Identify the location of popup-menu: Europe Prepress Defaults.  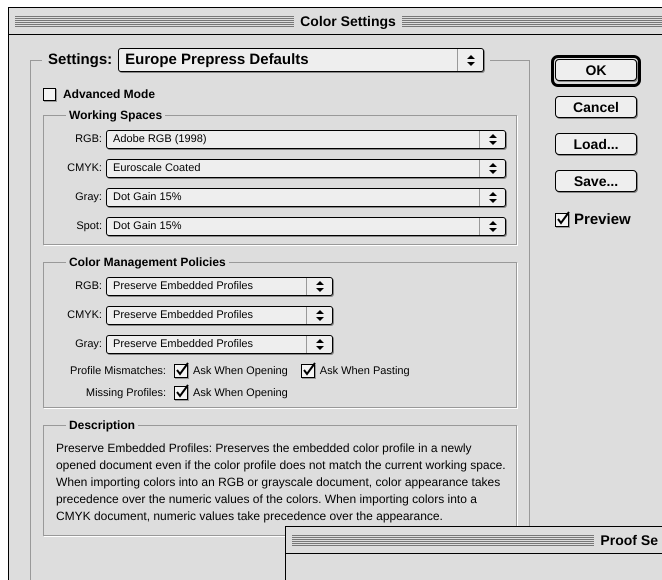
(301, 60).